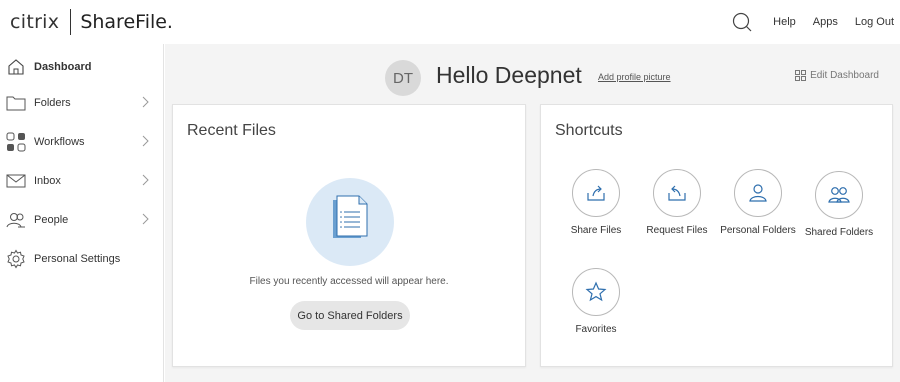 Image resolution: width=900 pixels, height=382 pixels. What do you see at coordinates (509, 75) in the screenshot?
I see `greeting-title: Hello Deepnet` at bounding box center [509, 75].